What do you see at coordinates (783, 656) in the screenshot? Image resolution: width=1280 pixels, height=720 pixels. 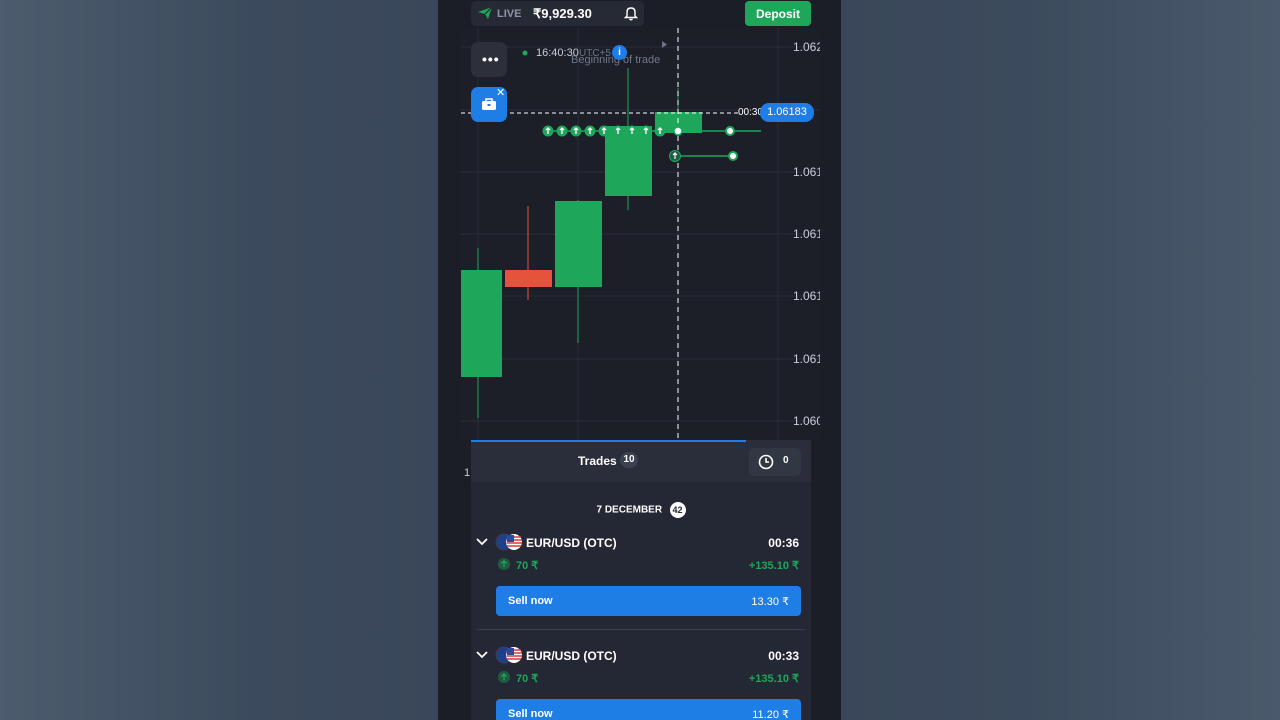 I see `trade-timer: 00:33` at bounding box center [783, 656].